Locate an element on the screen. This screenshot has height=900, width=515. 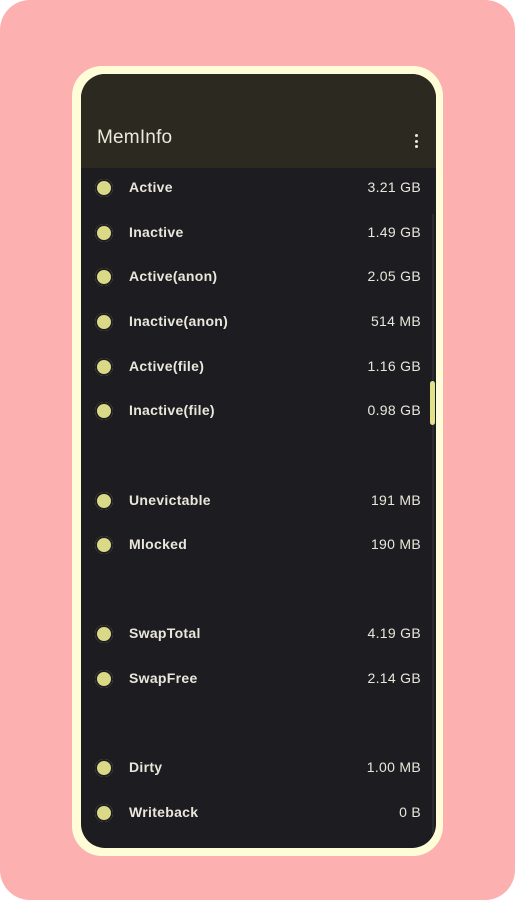
list-item: Inactive 1.49 GB is located at coordinates (258, 233).